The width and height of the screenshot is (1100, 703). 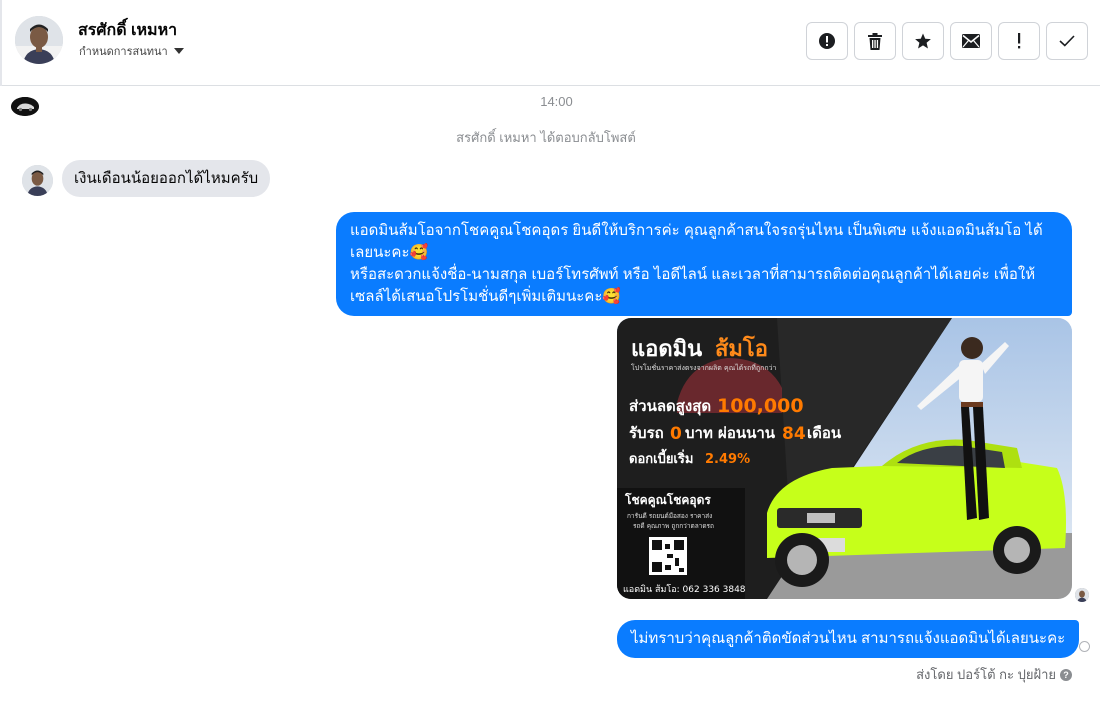 I want to click on mark-done-button, so click(x=1067, y=41).